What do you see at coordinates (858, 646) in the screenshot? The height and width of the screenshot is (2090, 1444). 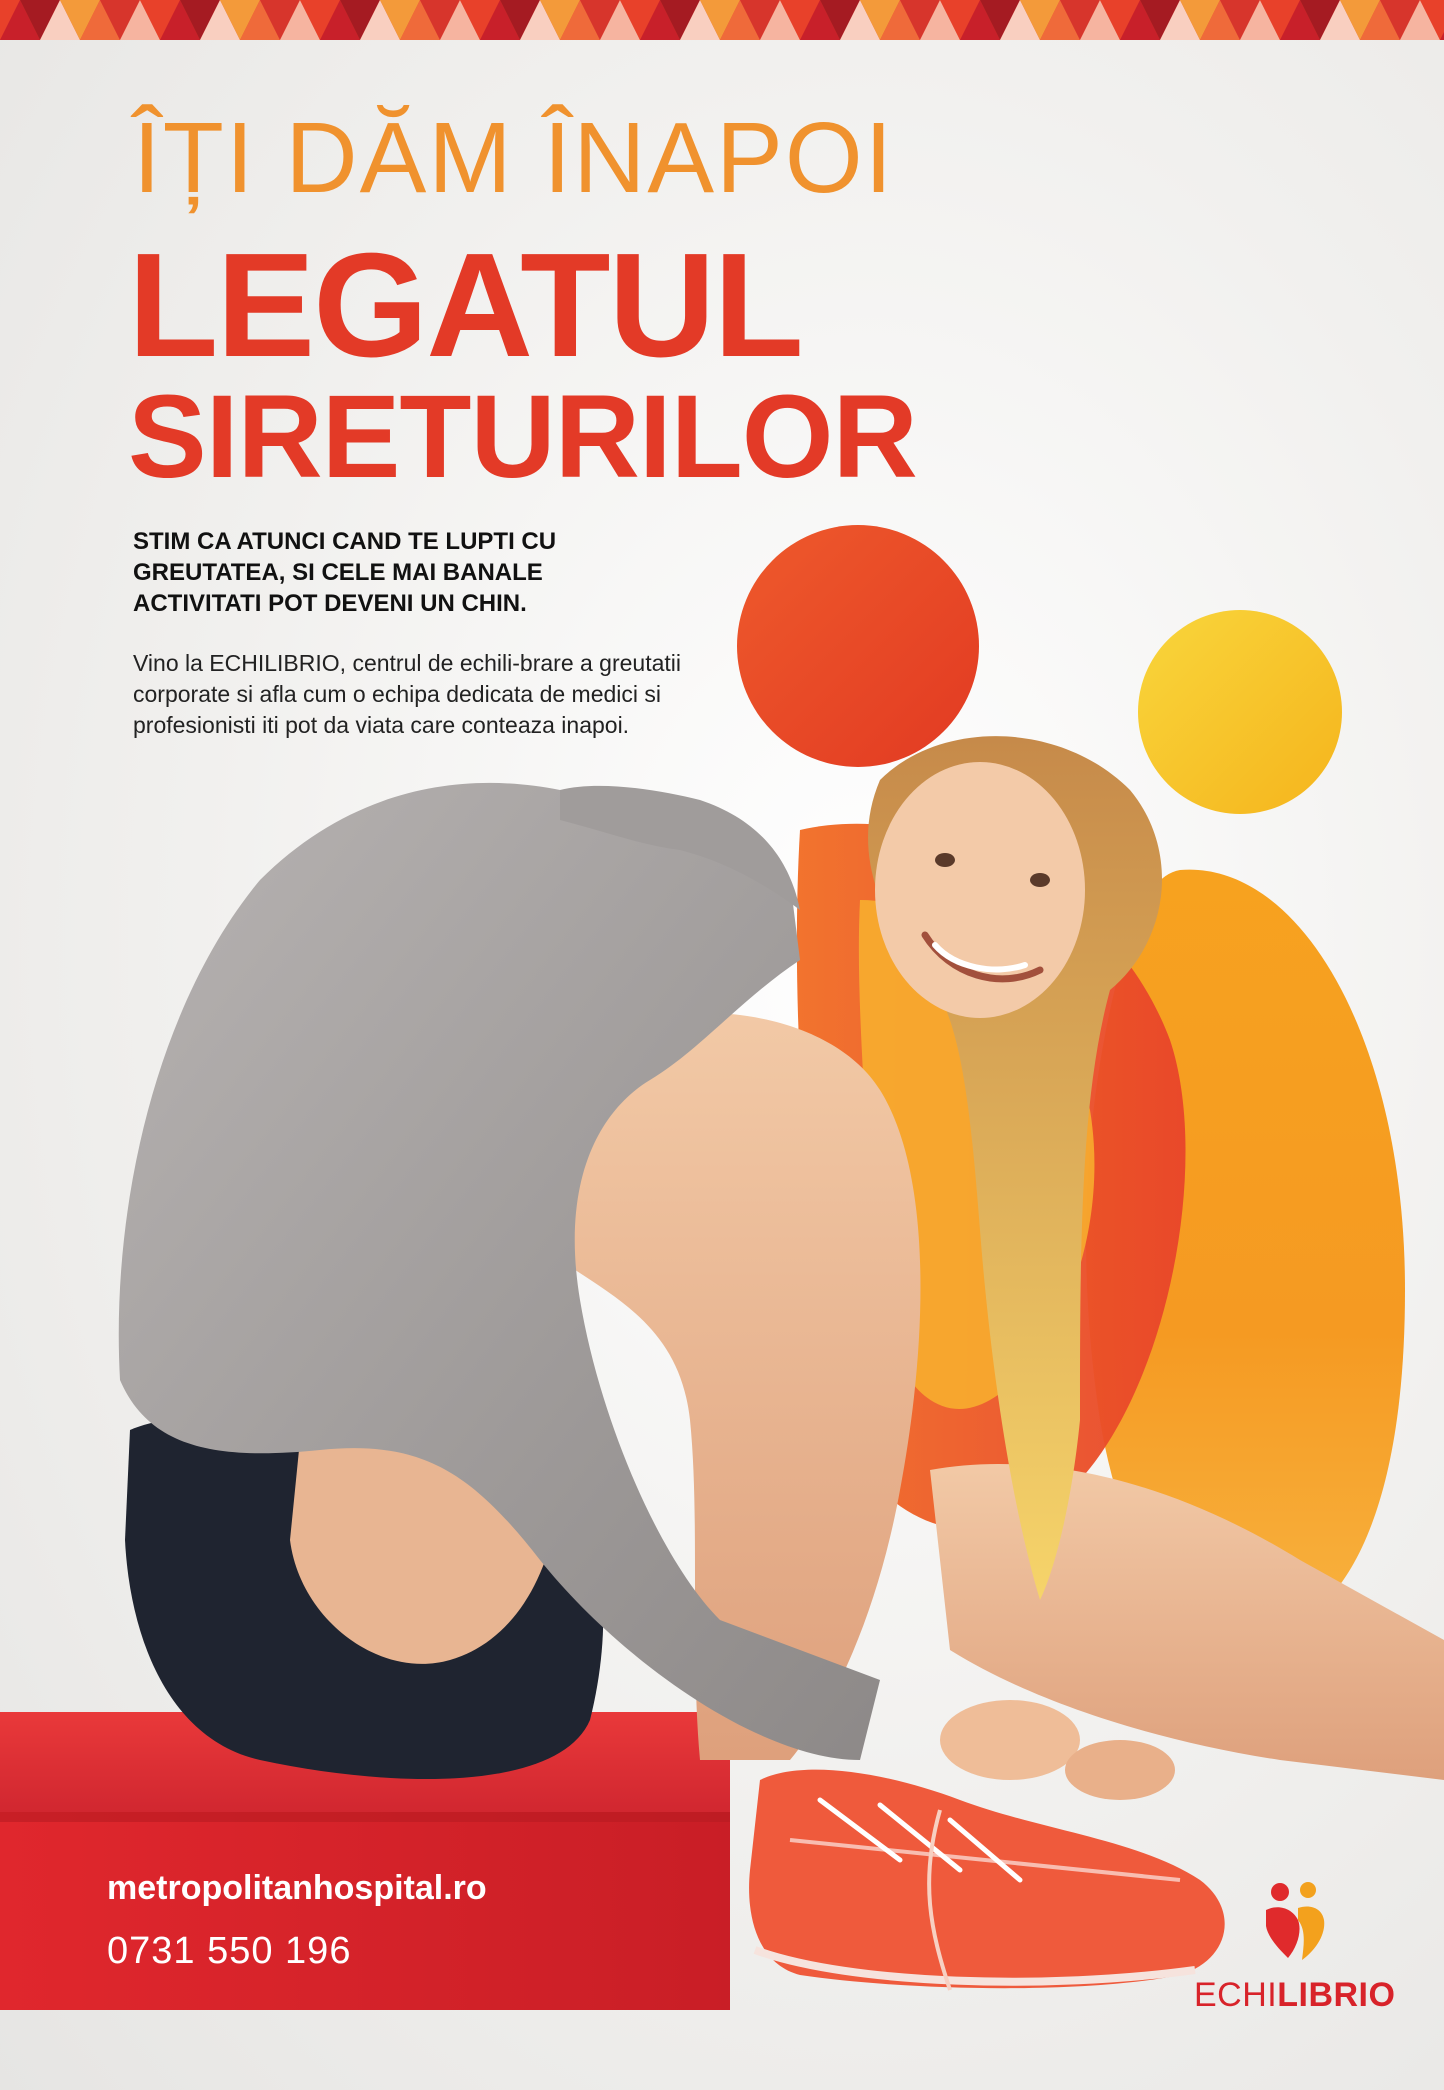 I see `red-circle` at bounding box center [858, 646].